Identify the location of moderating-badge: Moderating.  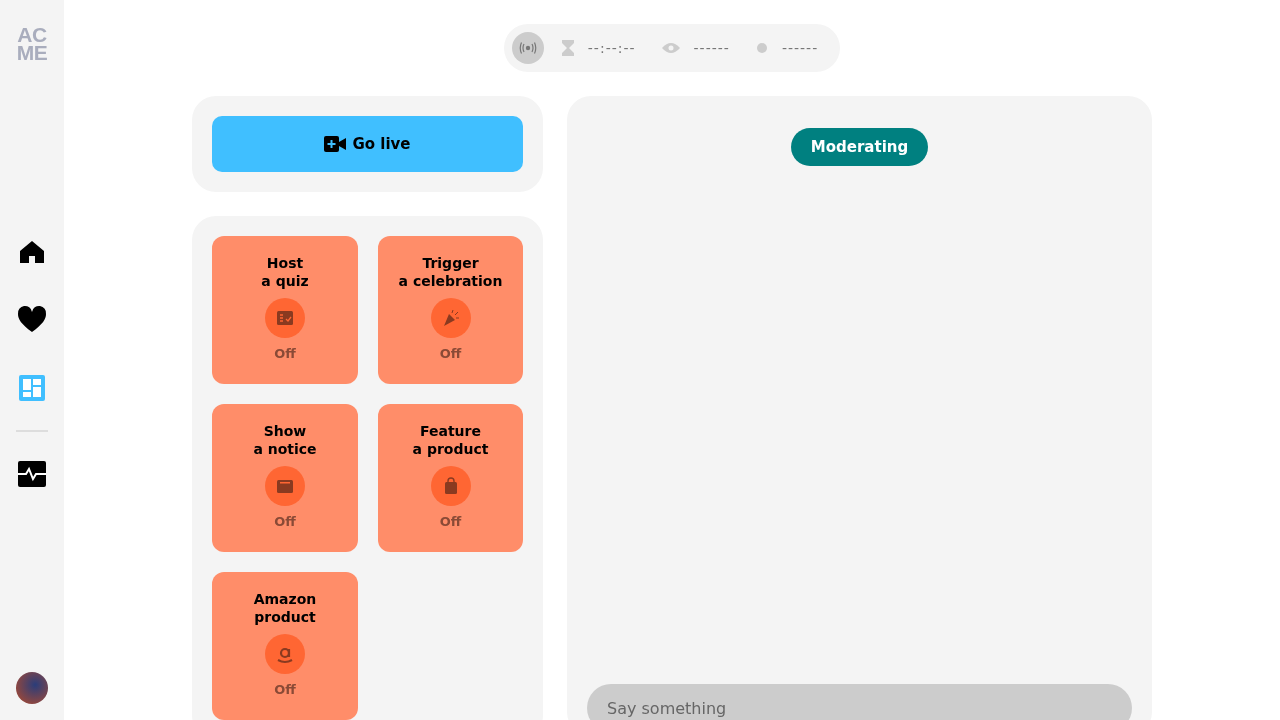
(859, 147).